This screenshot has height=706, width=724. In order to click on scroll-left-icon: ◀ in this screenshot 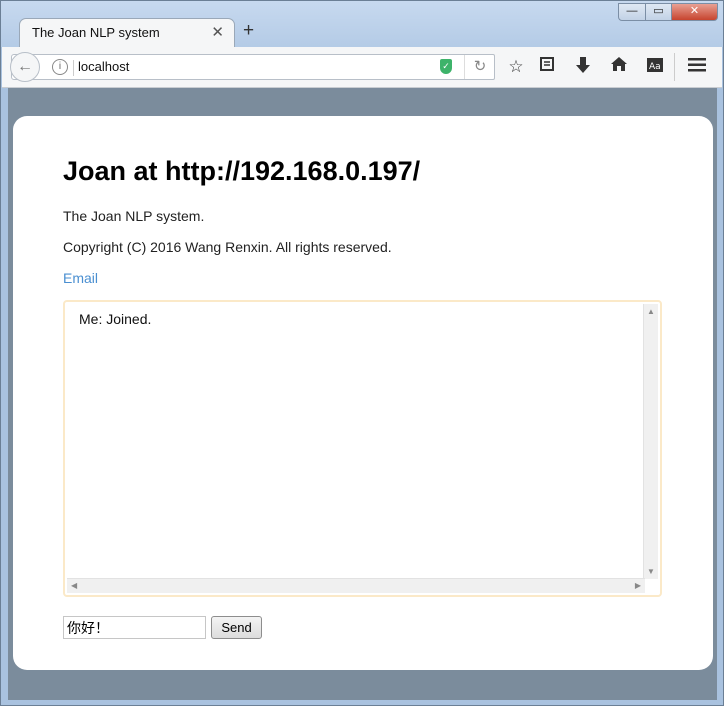, I will do `click(74, 585)`.